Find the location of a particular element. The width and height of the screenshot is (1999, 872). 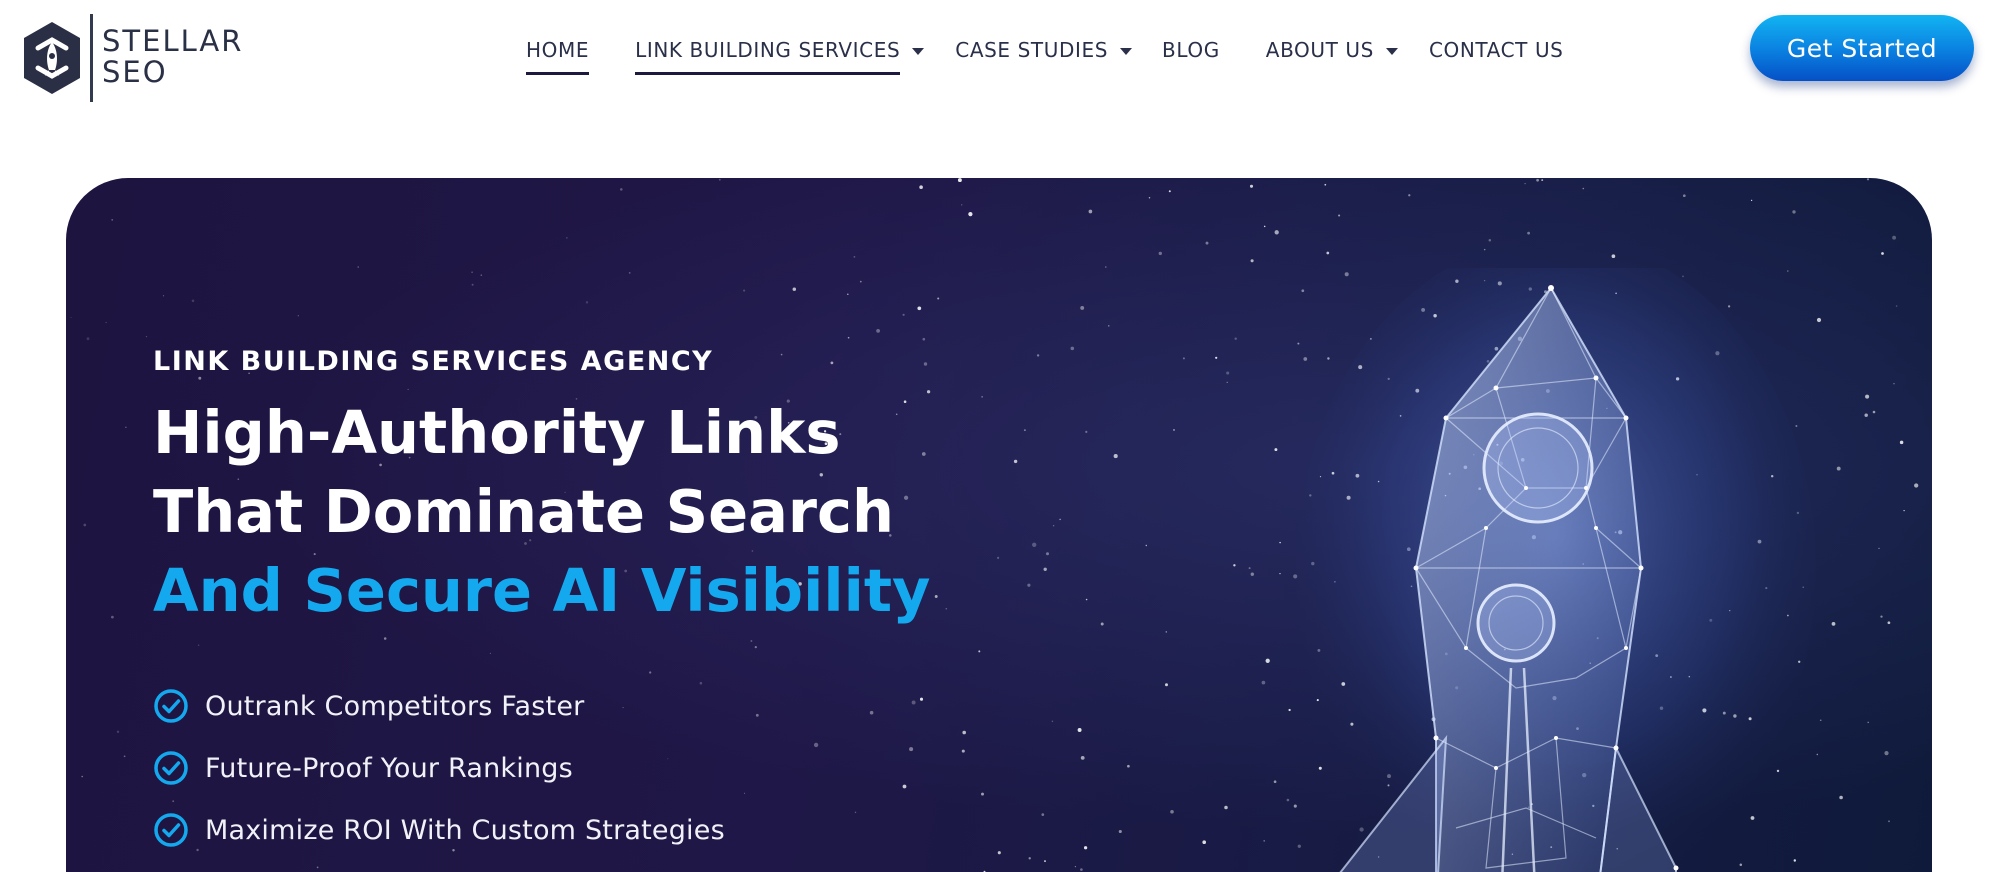

nav-item-link-building-services: LINK BUILDING SERVICES is located at coordinates (780, 56).